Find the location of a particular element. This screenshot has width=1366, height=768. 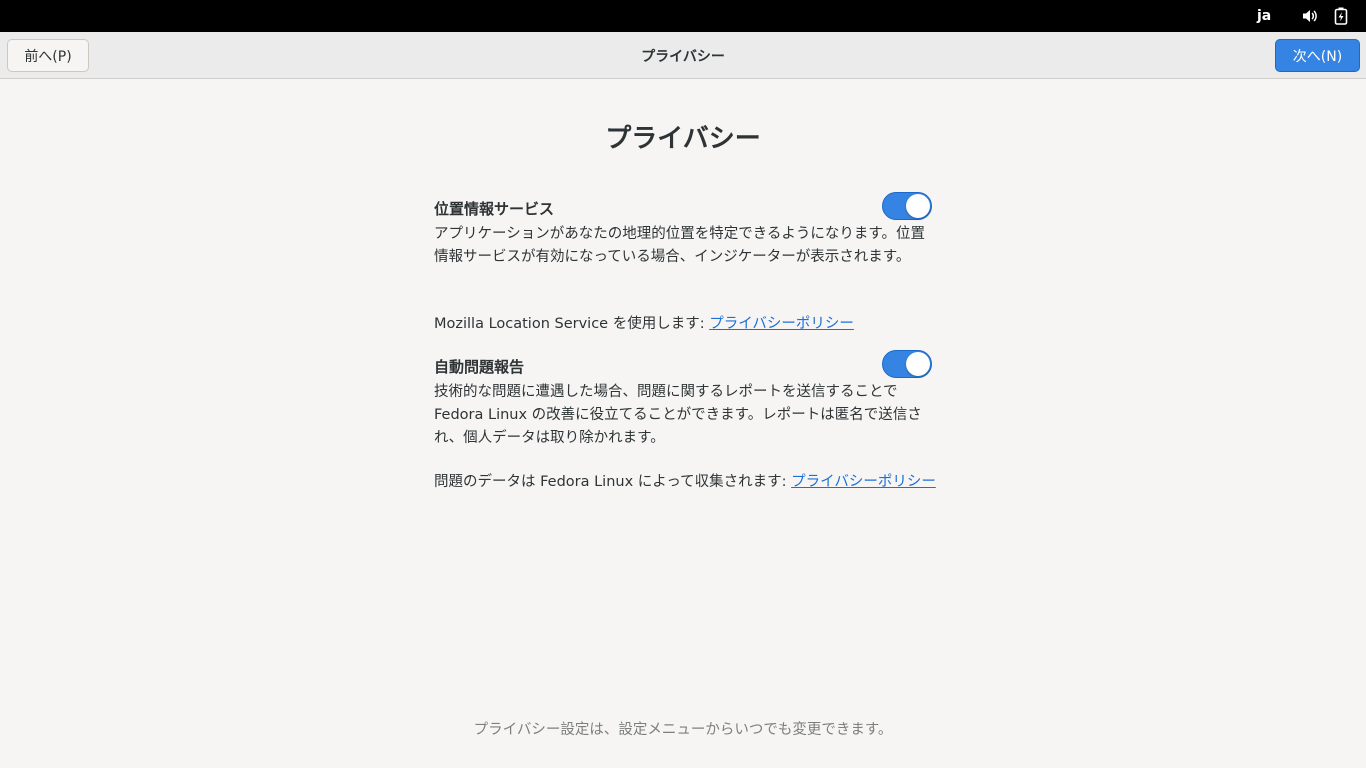

problem-reporting-heading: 自動問題報告 is located at coordinates (479, 367).